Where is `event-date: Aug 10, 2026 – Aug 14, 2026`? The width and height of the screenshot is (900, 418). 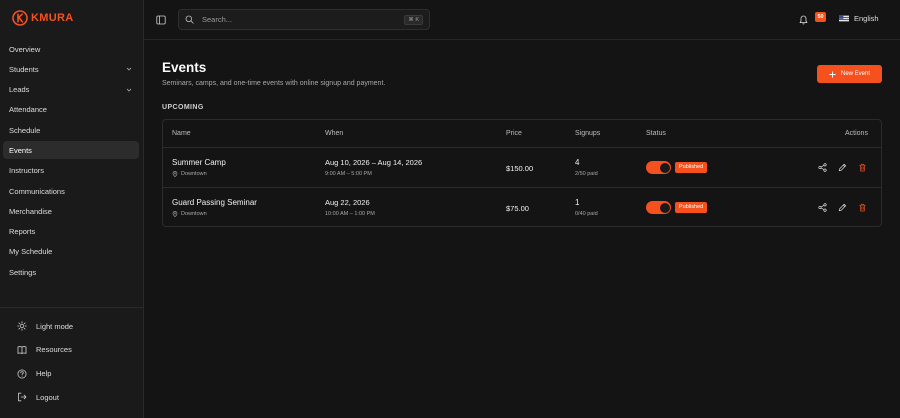
event-date: Aug 10, 2026 – Aug 14, 2026 is located at coordinates (374, 162).